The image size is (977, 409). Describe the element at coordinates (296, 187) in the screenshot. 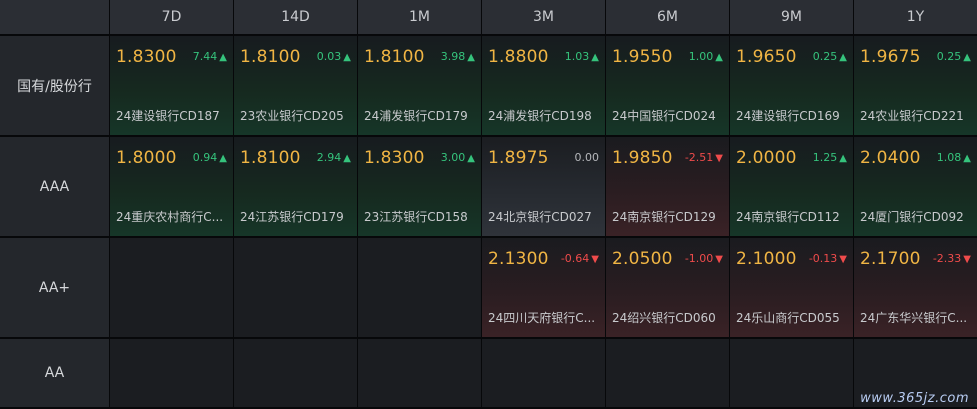

I see `quote-cell: 1.8100 2.94 ▲ 24江苏银行CD179` at that location.